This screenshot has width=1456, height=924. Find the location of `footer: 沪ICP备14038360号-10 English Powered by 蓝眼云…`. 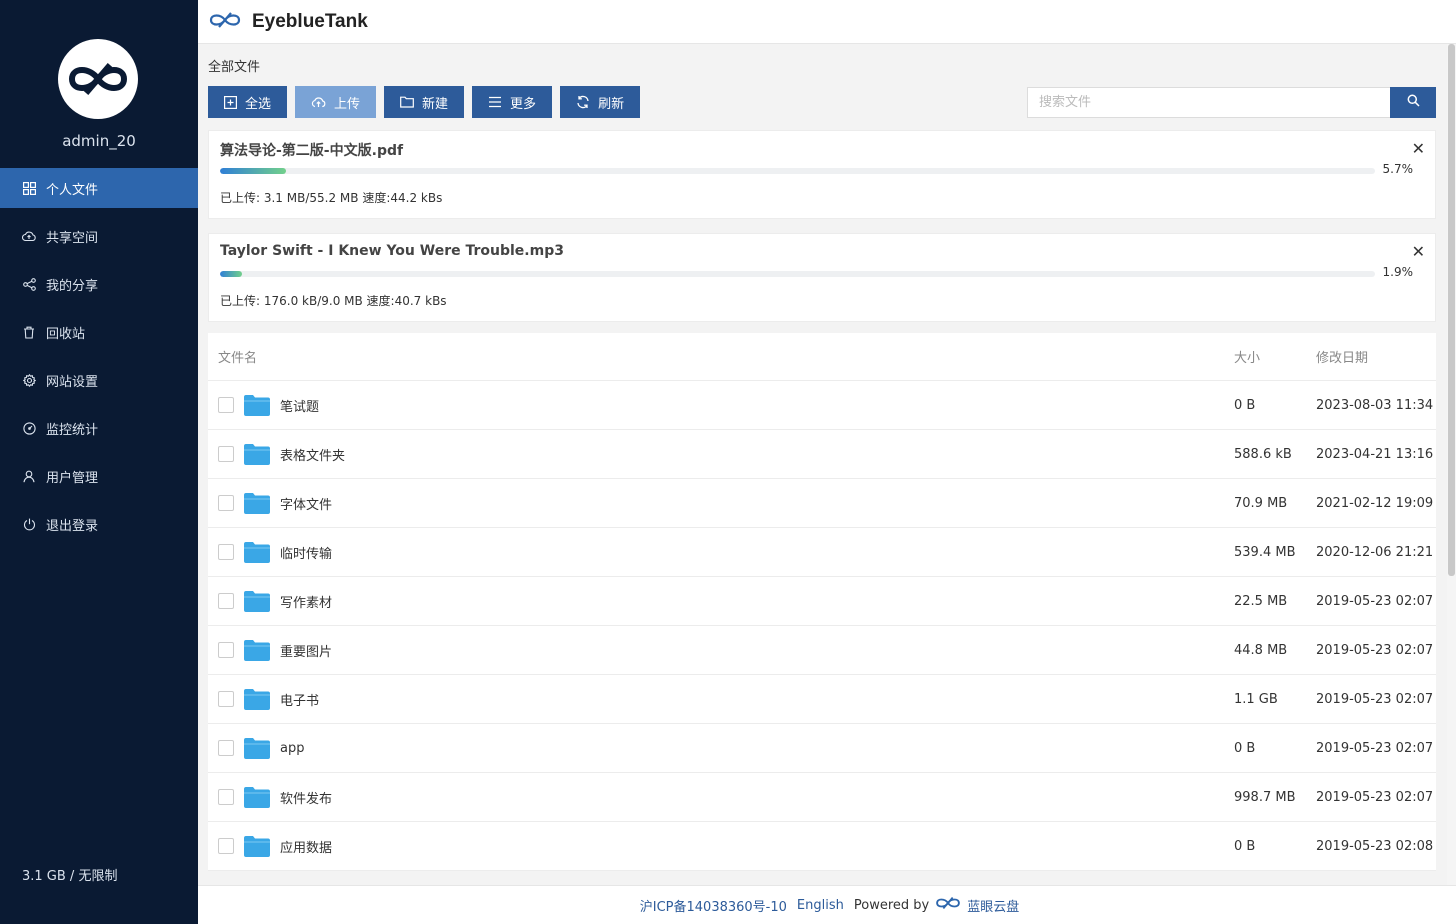

footer: 沪ICP备14038360号-10 English Powered by 蓝眼云… is located at coordinates (827, 904).